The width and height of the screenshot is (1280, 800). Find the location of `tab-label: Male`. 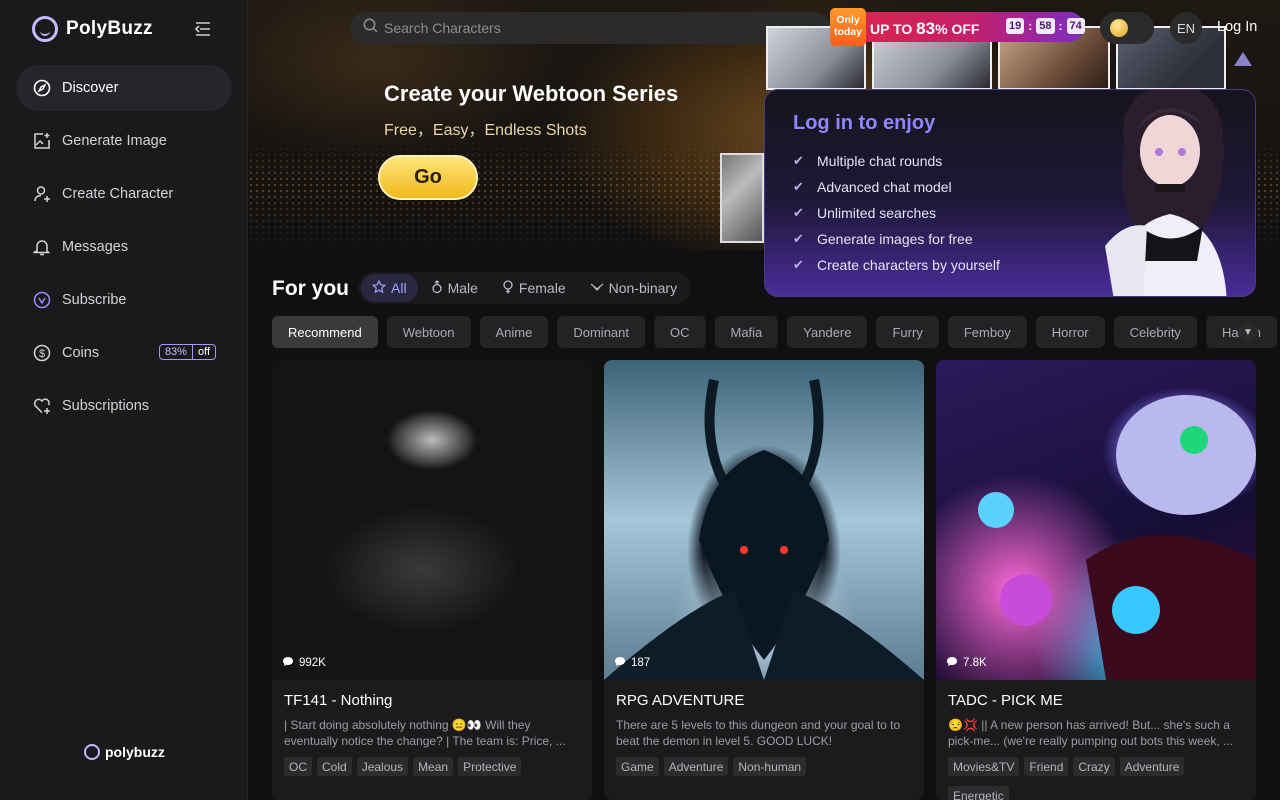

tab-label: Male is located at coordinates (462, 288).